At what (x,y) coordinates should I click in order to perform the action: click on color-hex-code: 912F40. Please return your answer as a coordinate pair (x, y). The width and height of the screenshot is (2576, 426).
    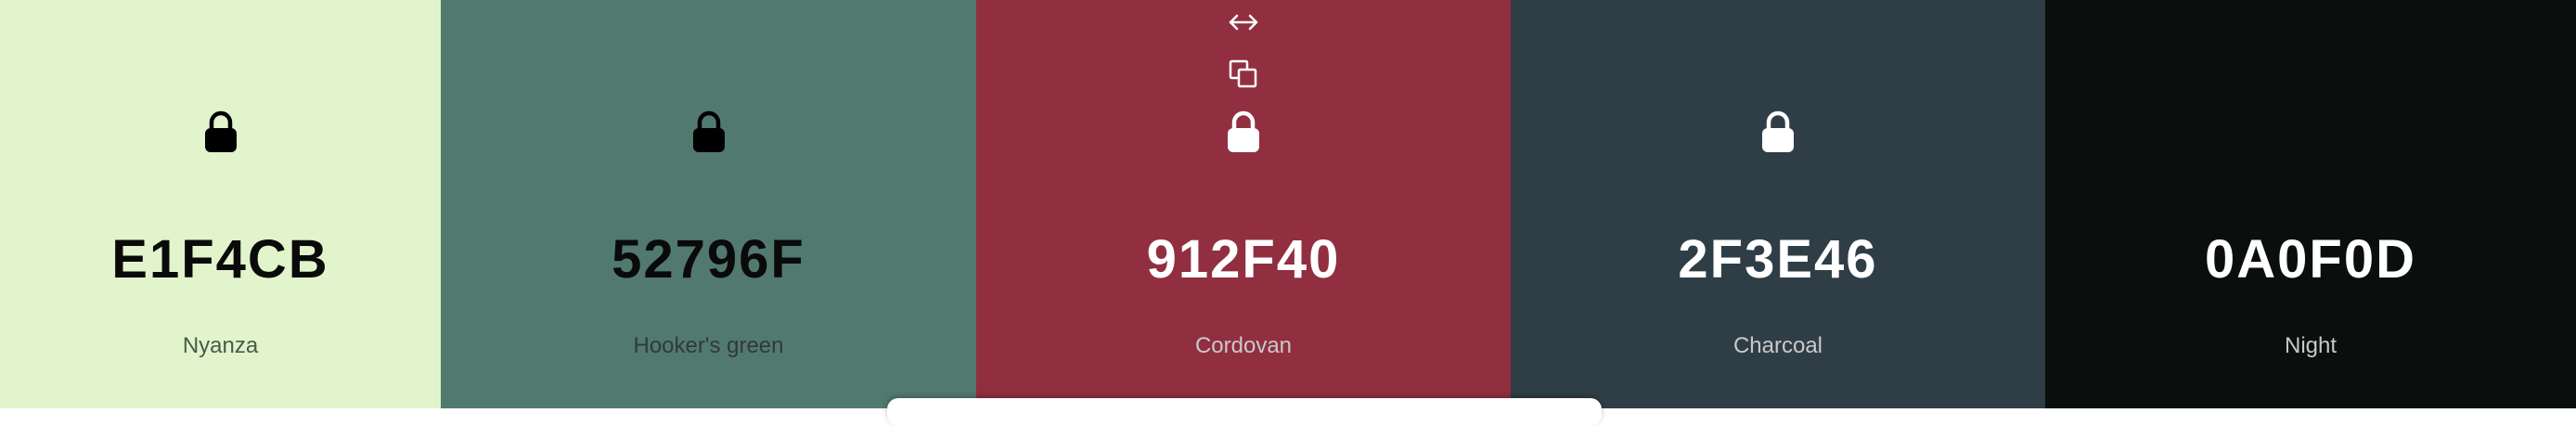
    Looking at the image, I should click on (1244, 259).